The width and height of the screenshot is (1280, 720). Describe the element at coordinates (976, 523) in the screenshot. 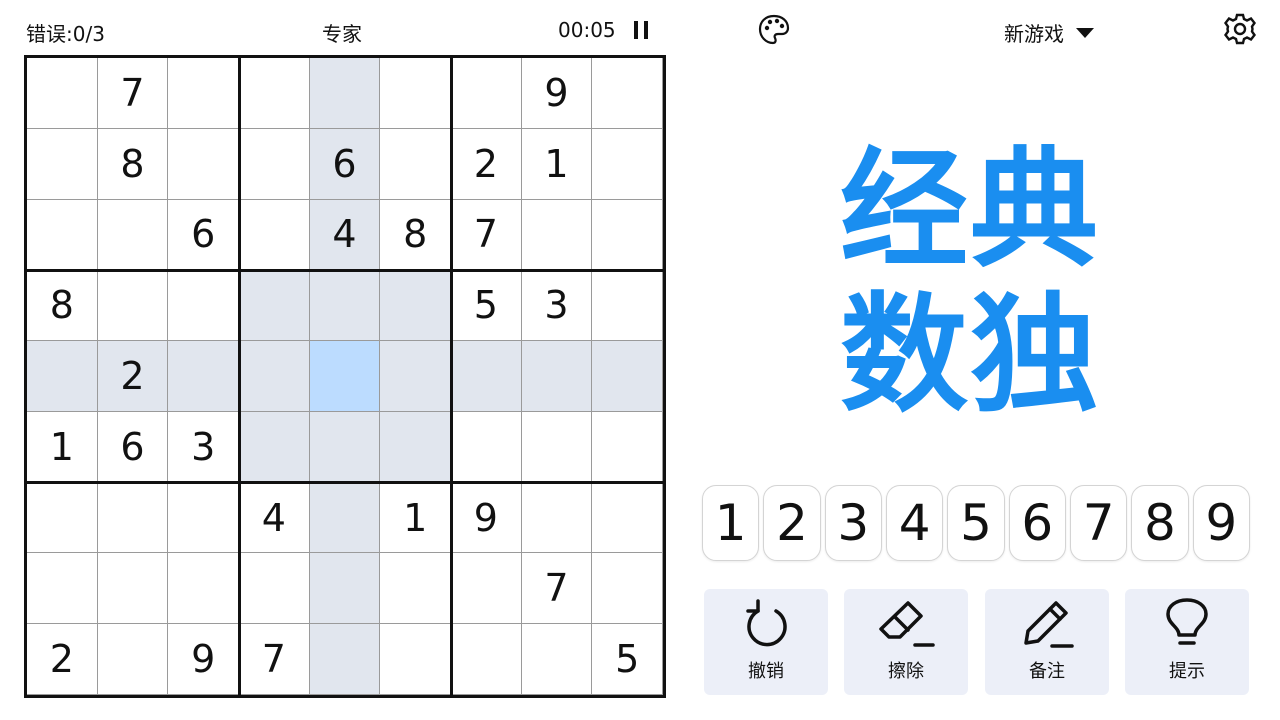

I see `number-button: 5` at that location.